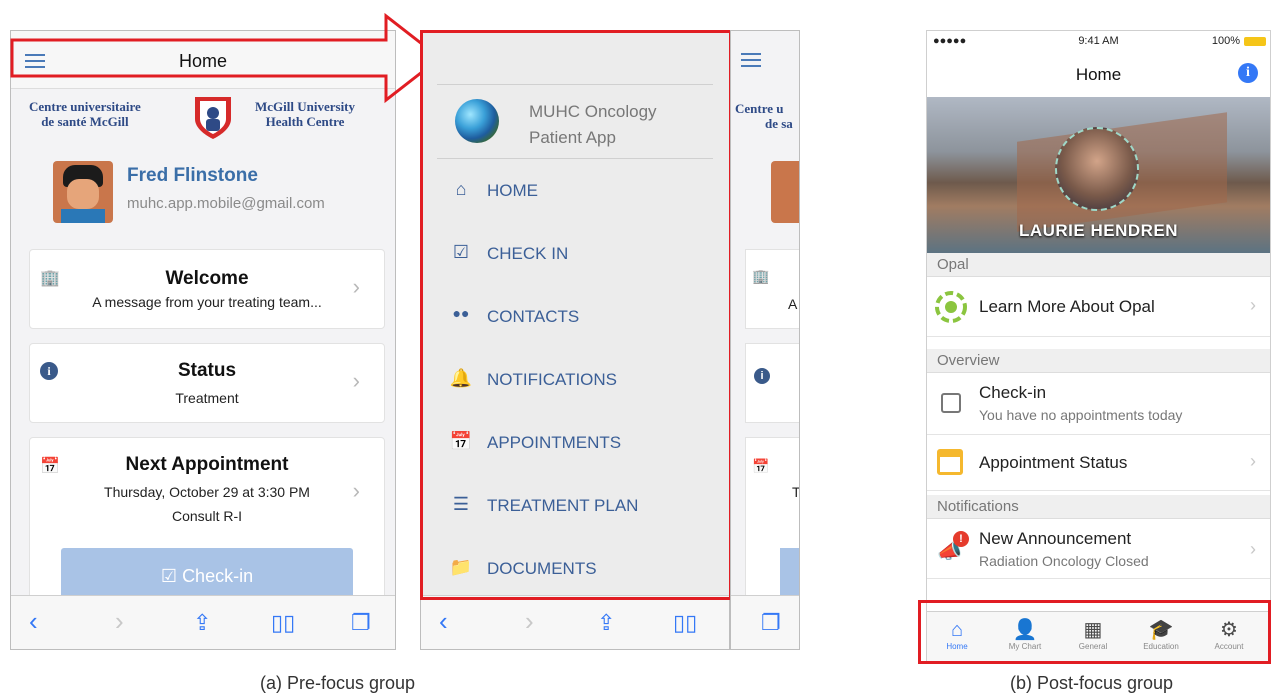  Describe the element at coordinates (950, 462) in the screenshot. I see `calendar-icon` at that location.